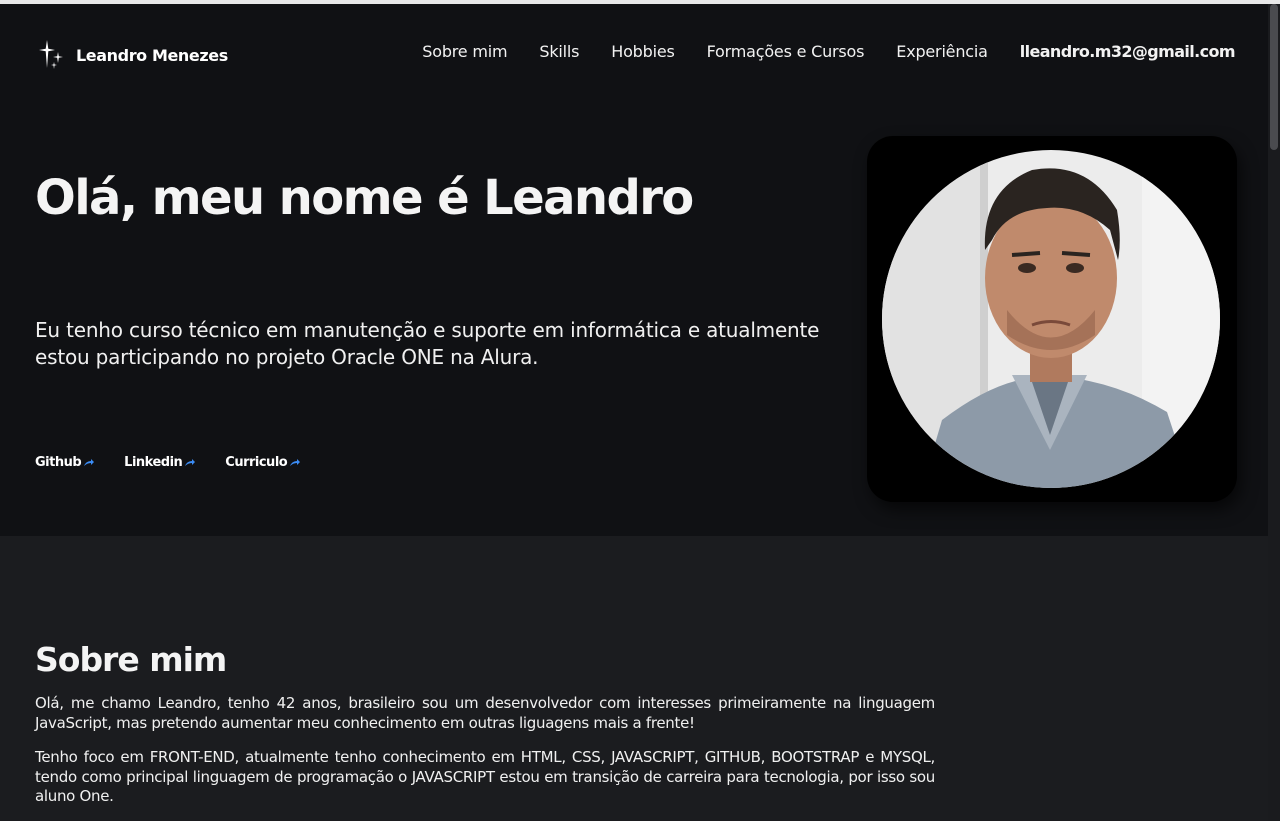  I want to click on profile-photo-illustration, so click(1051, 319).